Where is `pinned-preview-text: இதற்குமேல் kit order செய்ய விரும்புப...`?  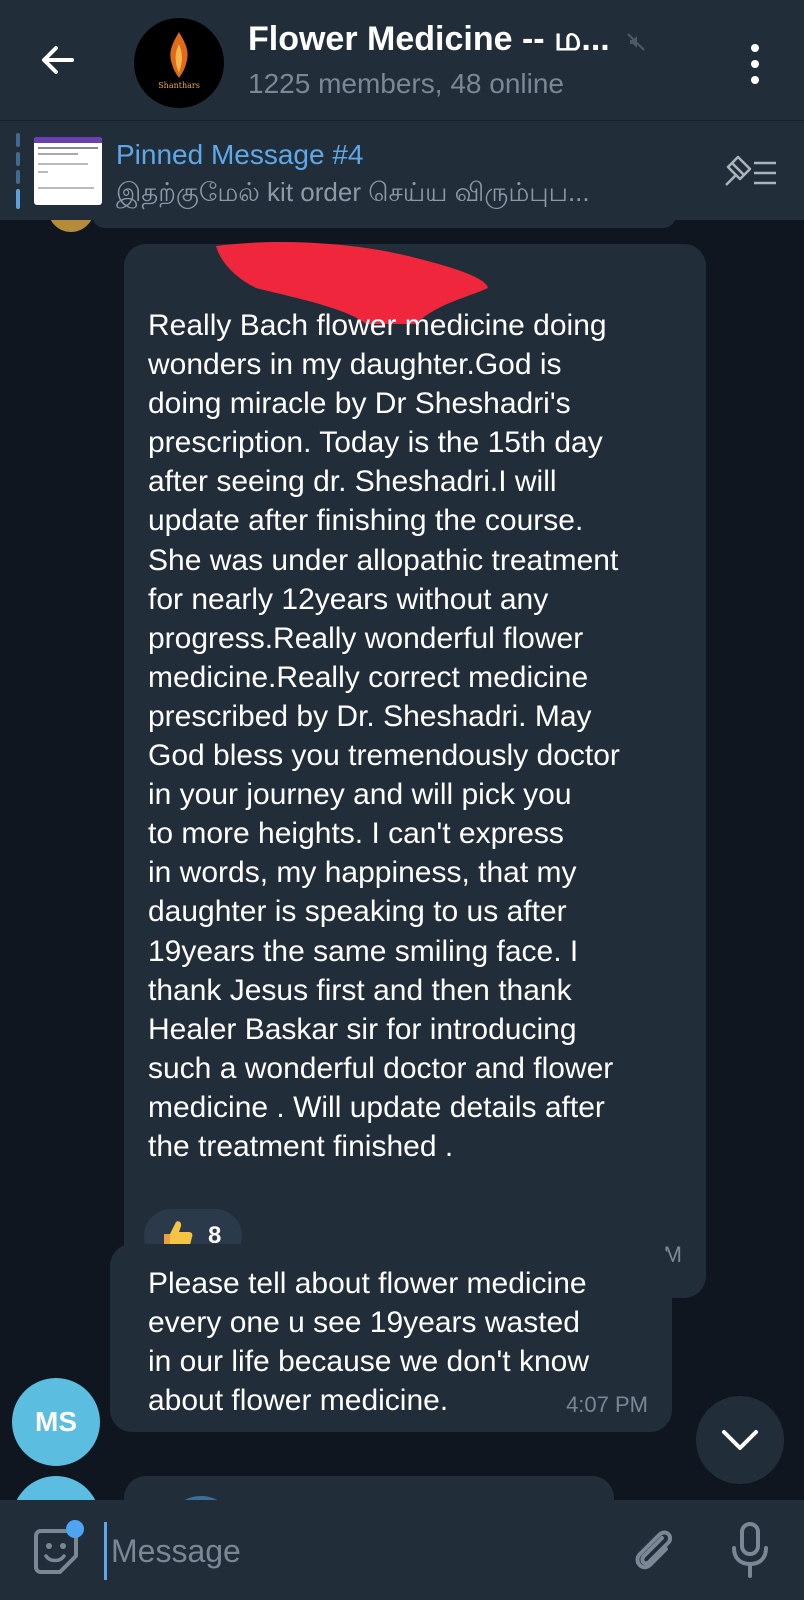
pinned-preview-text: இதற்குமேல் kit order செய்ய விரும்புப... is located at coordinates (353, 192).